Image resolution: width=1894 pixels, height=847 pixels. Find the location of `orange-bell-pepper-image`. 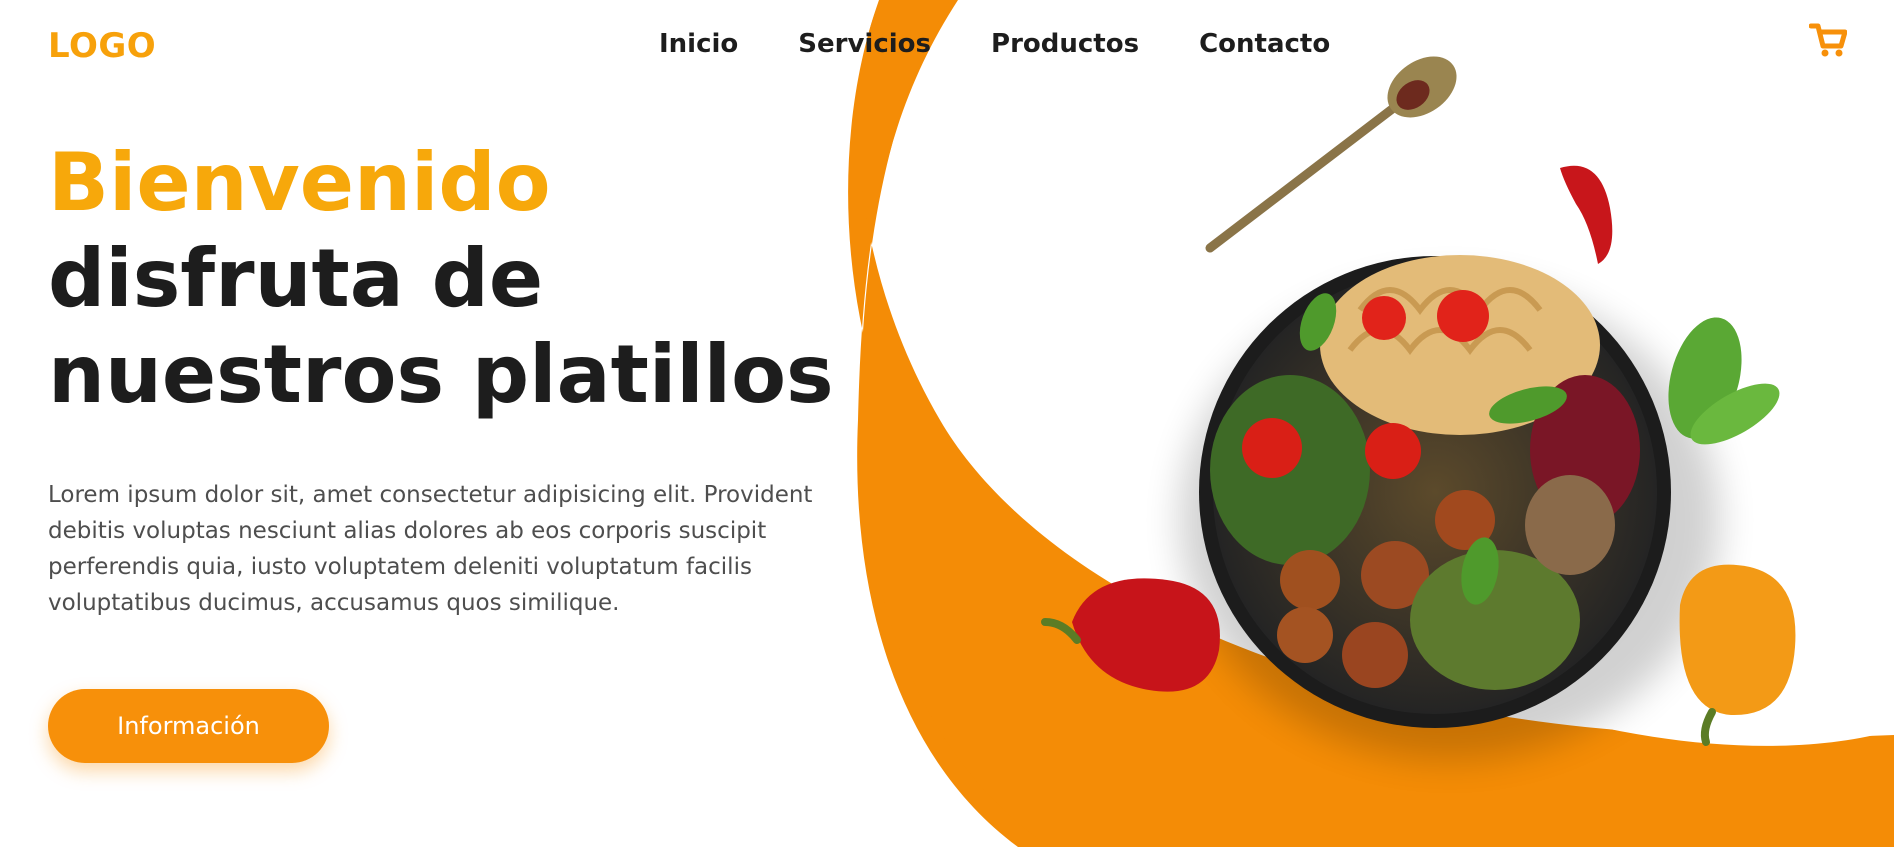

orange-bell-pepper-image is located at coordinates (1737, 655).